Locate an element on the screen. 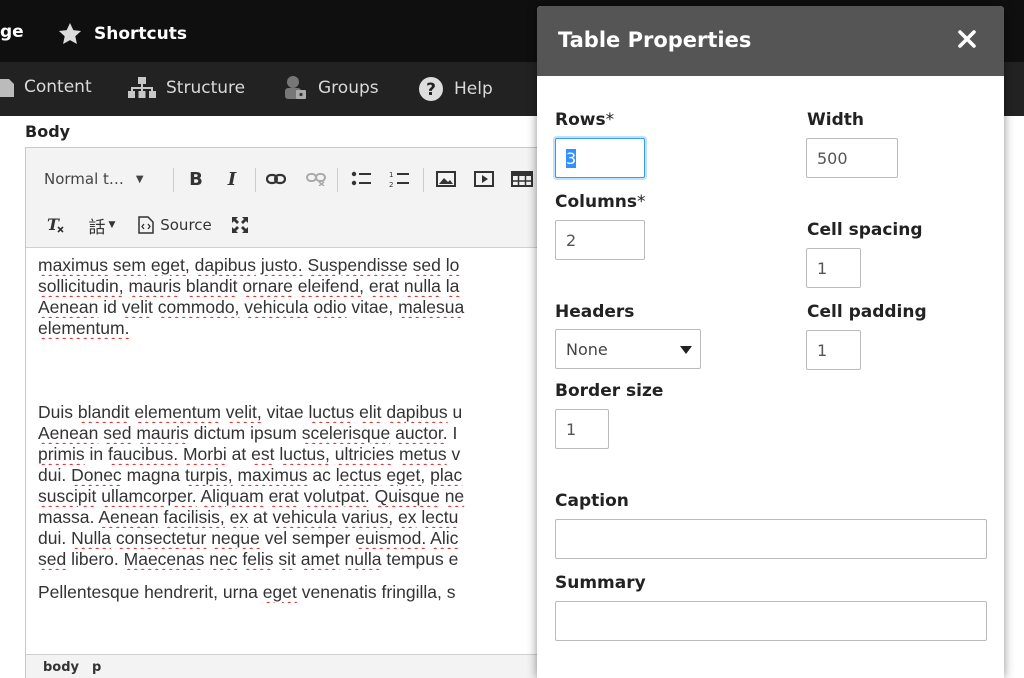 This screenshot has height=678, width=1024. nav-item-structure: Structure is located at coordinates (186, 88).